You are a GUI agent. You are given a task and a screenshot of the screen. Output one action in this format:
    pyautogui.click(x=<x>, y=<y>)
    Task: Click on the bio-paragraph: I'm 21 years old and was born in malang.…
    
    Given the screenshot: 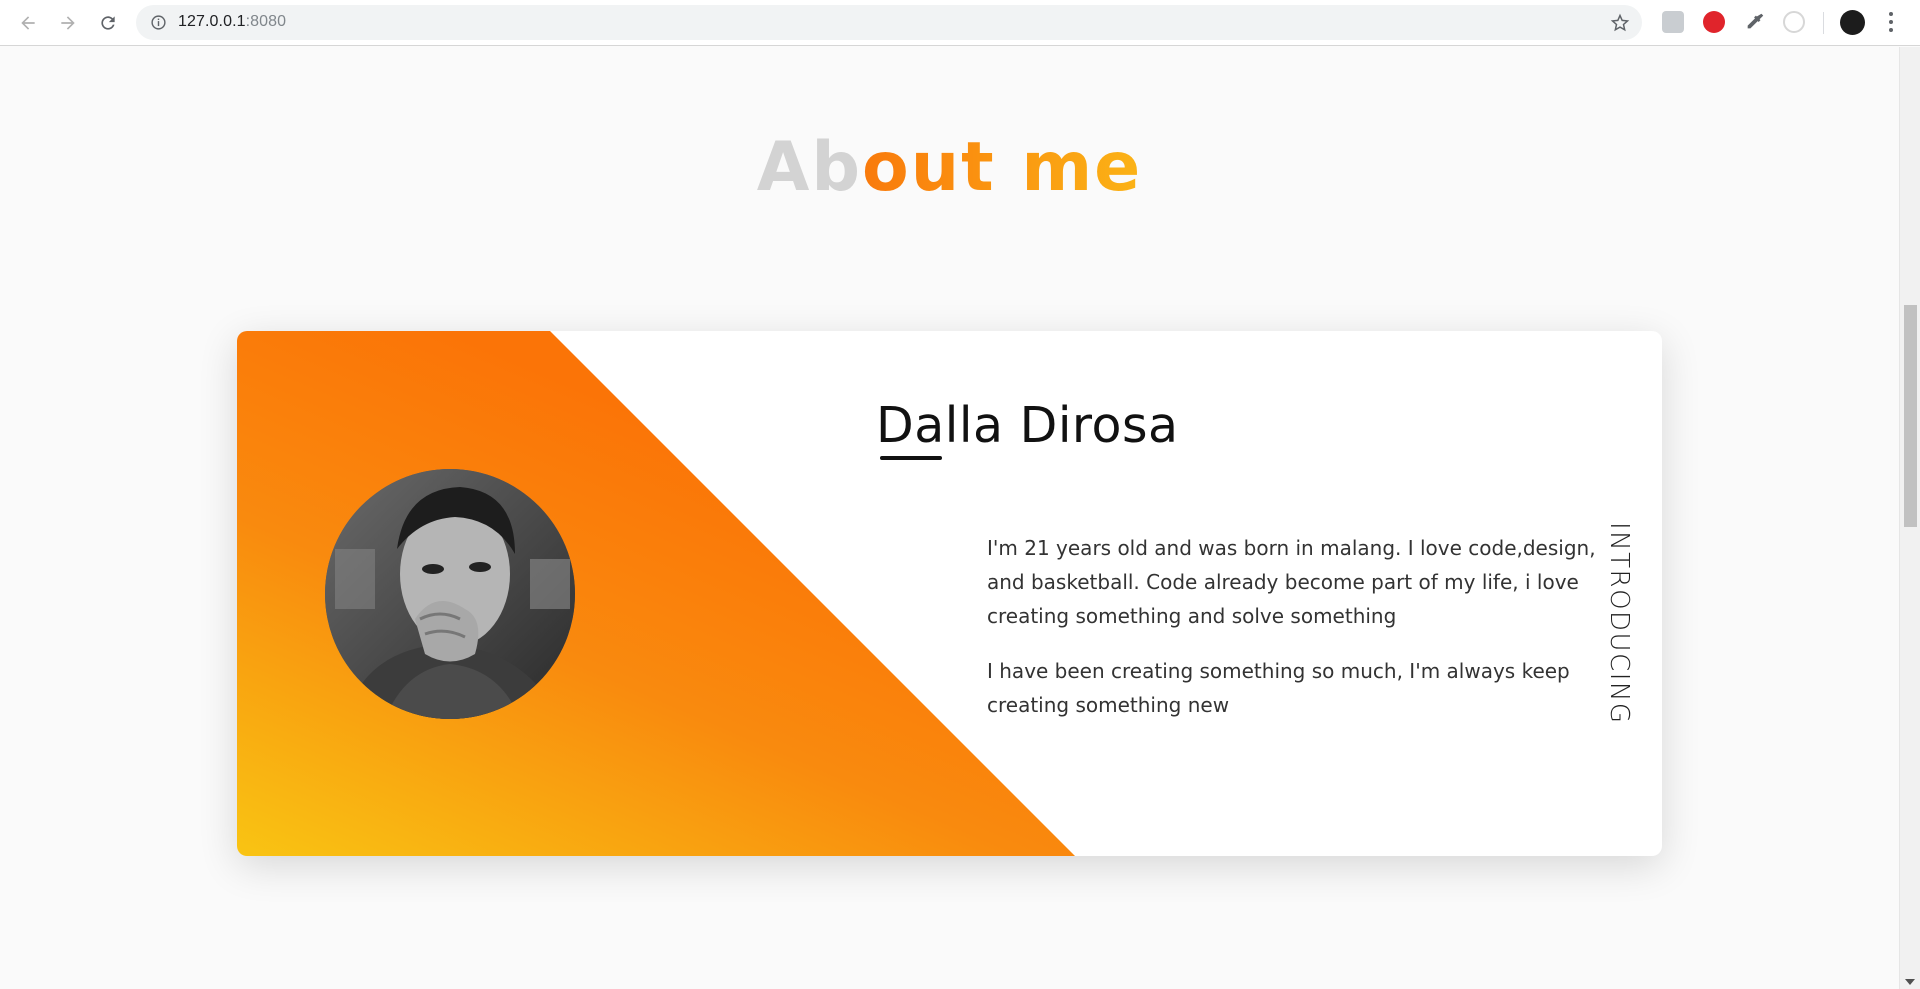 What is the action you would take?
    pyautogui.click(x=1291, y=582)
    